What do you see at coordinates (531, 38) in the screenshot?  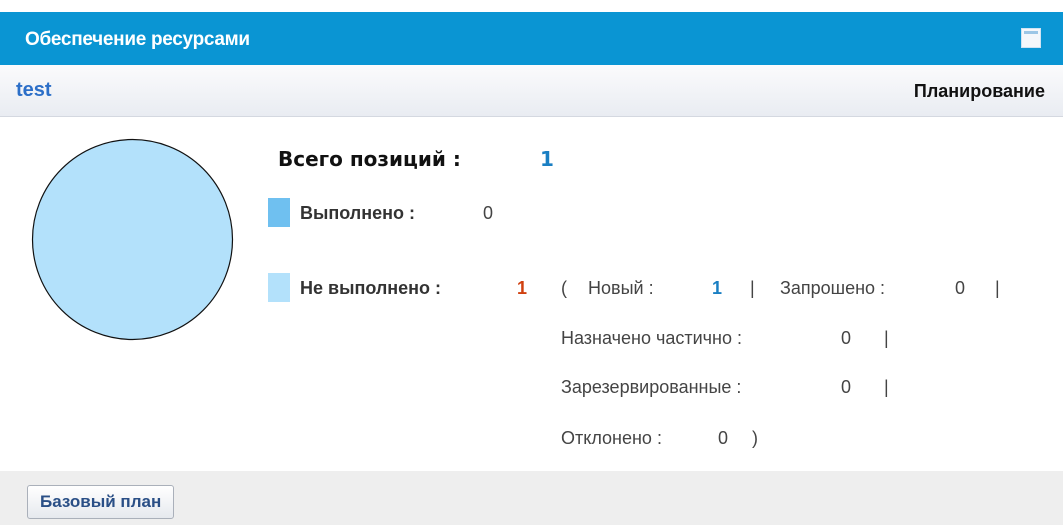 I see `widget-titlebar: Обеспечение ресурсами` at bounding box center [531, 38].